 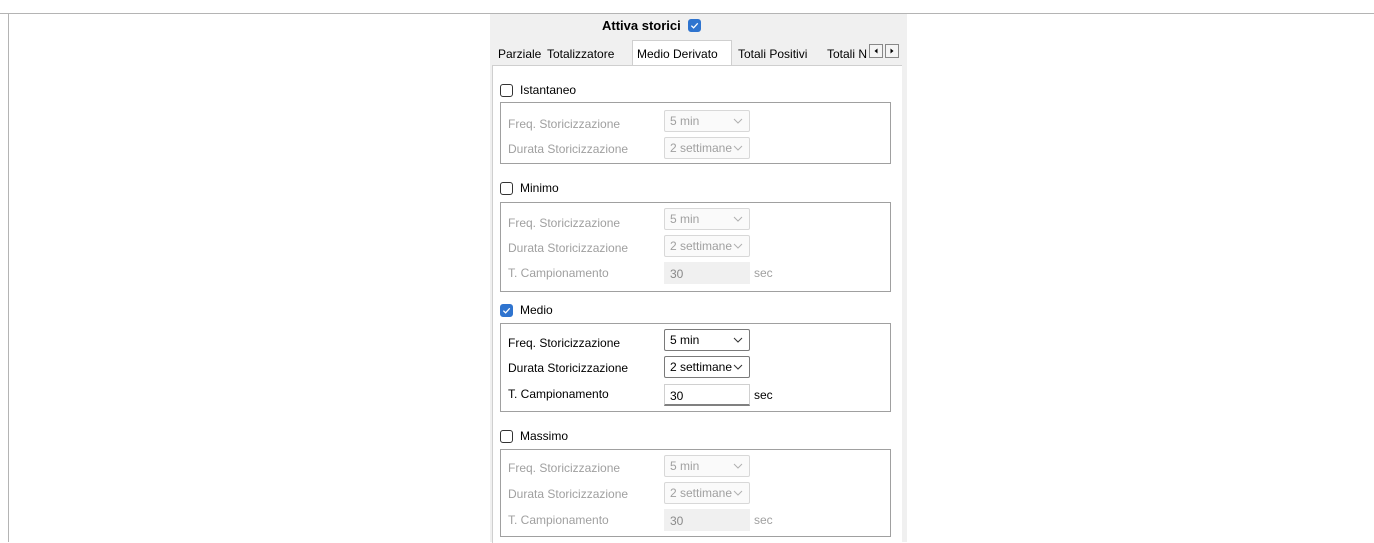 I want to click on tab-scroll-right-button, so click(x=892, y=51).